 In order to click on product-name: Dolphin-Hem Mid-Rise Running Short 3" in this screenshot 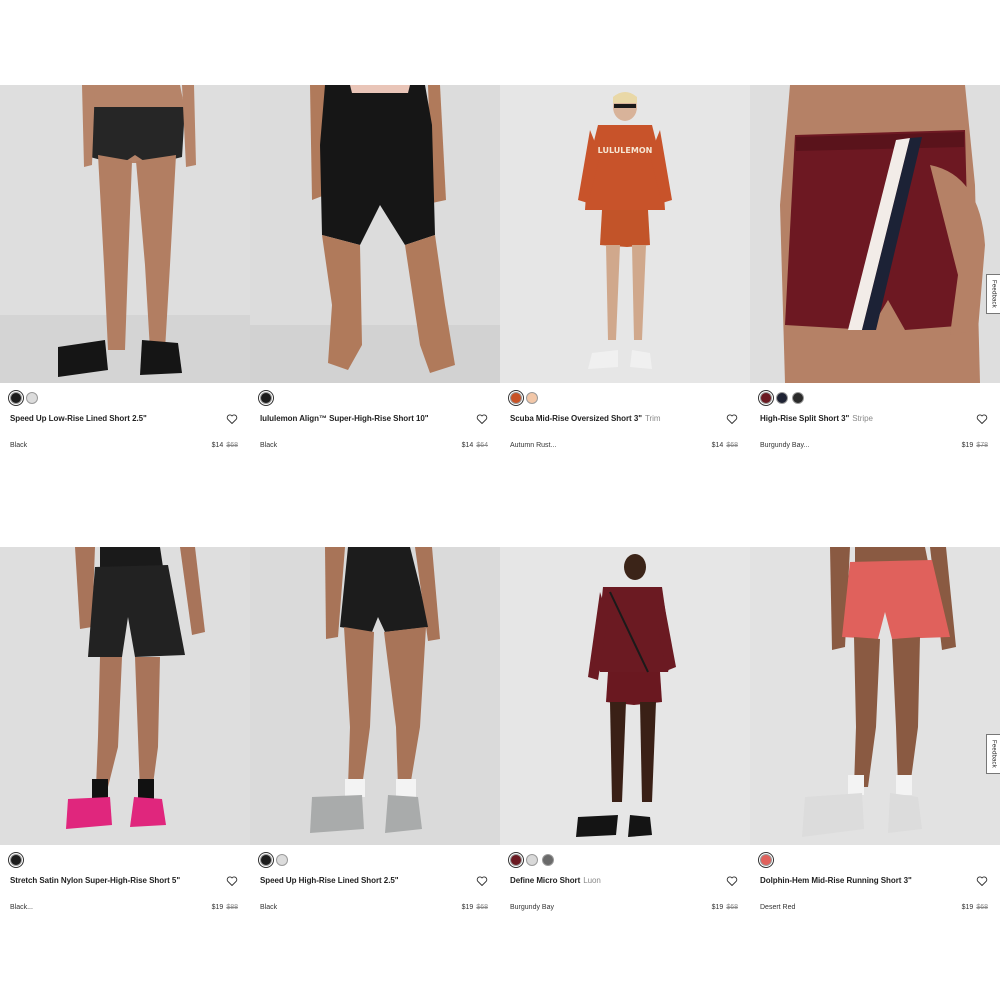, I will do `click(866, 881)`.